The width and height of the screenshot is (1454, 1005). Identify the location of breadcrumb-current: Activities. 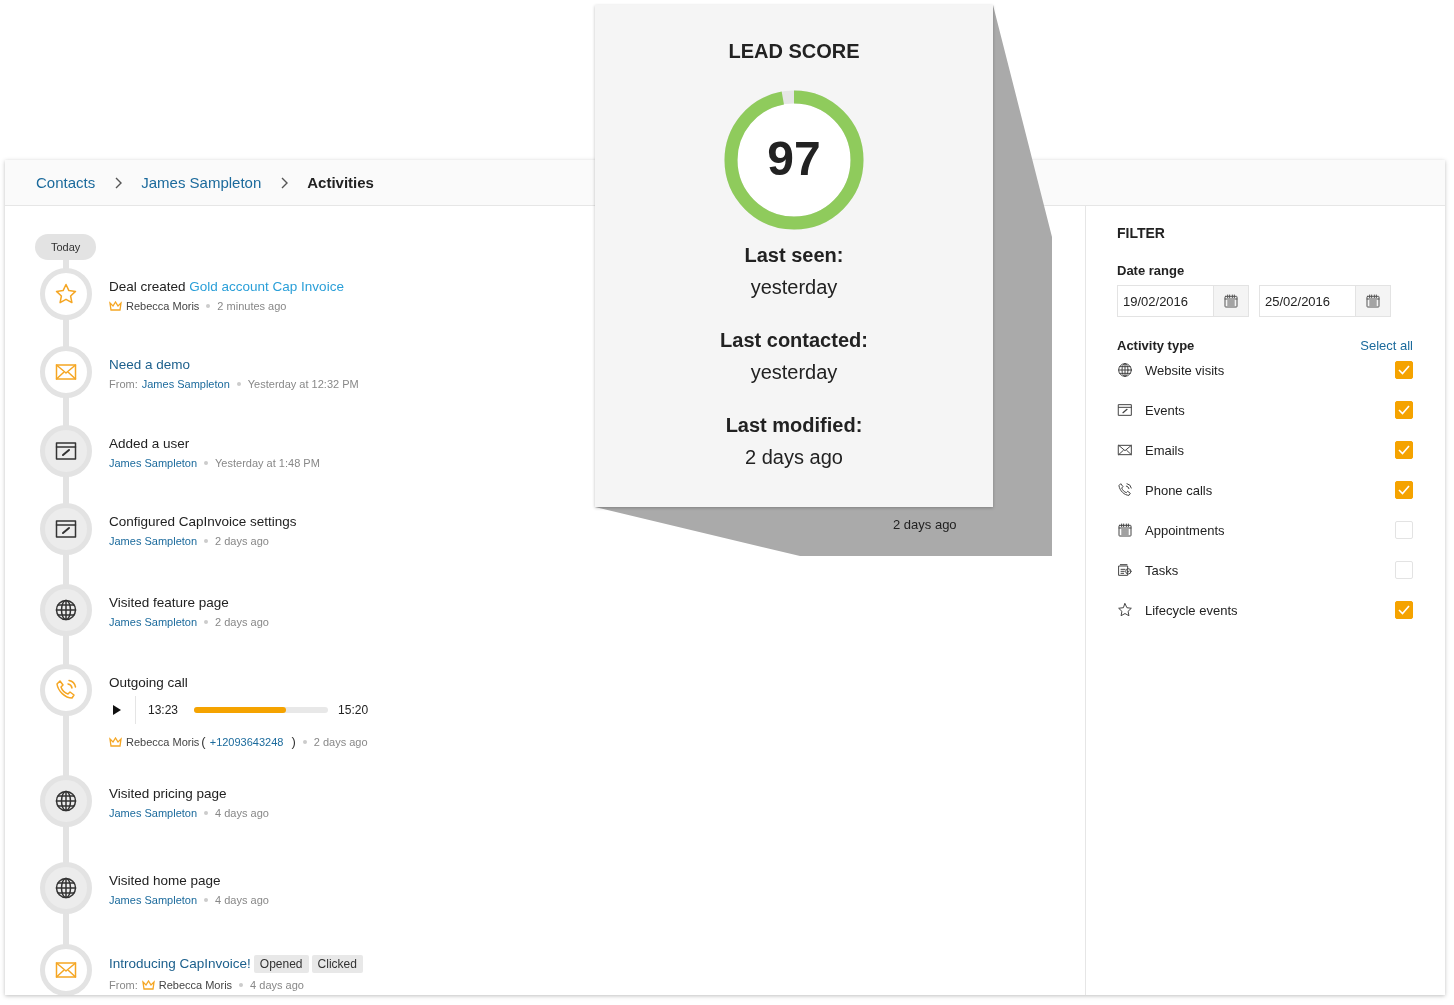
(340, 182).